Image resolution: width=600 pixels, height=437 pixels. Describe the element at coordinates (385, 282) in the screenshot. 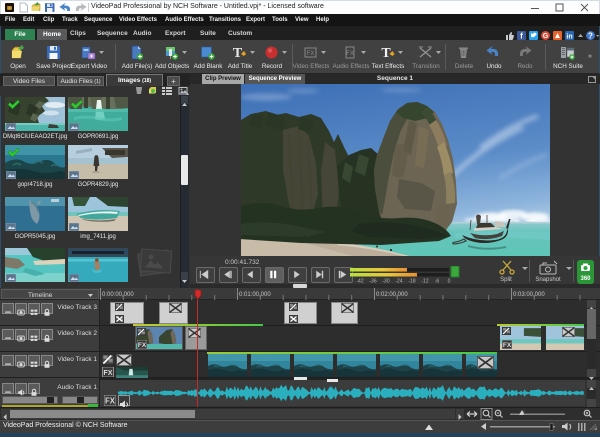

I see `svg-text: -30` at that location.